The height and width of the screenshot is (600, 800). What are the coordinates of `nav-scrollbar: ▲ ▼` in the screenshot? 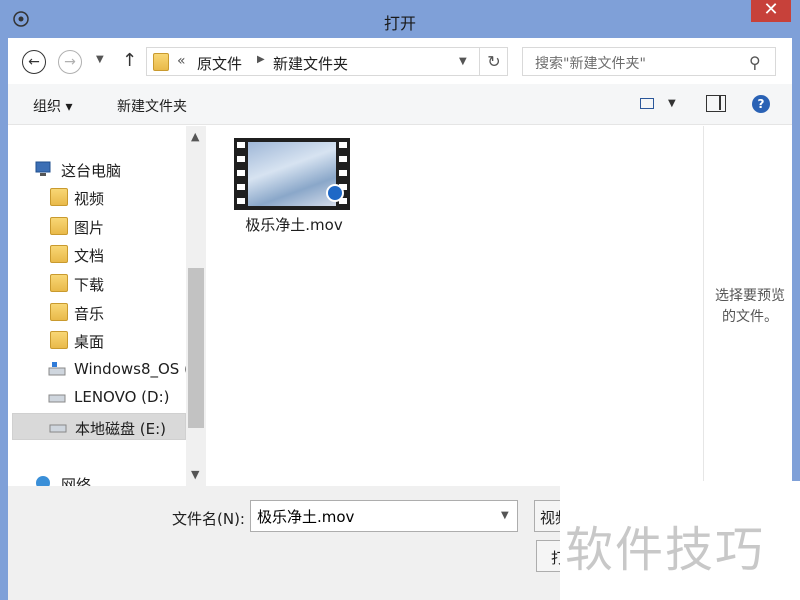 It's located at (196, 306).